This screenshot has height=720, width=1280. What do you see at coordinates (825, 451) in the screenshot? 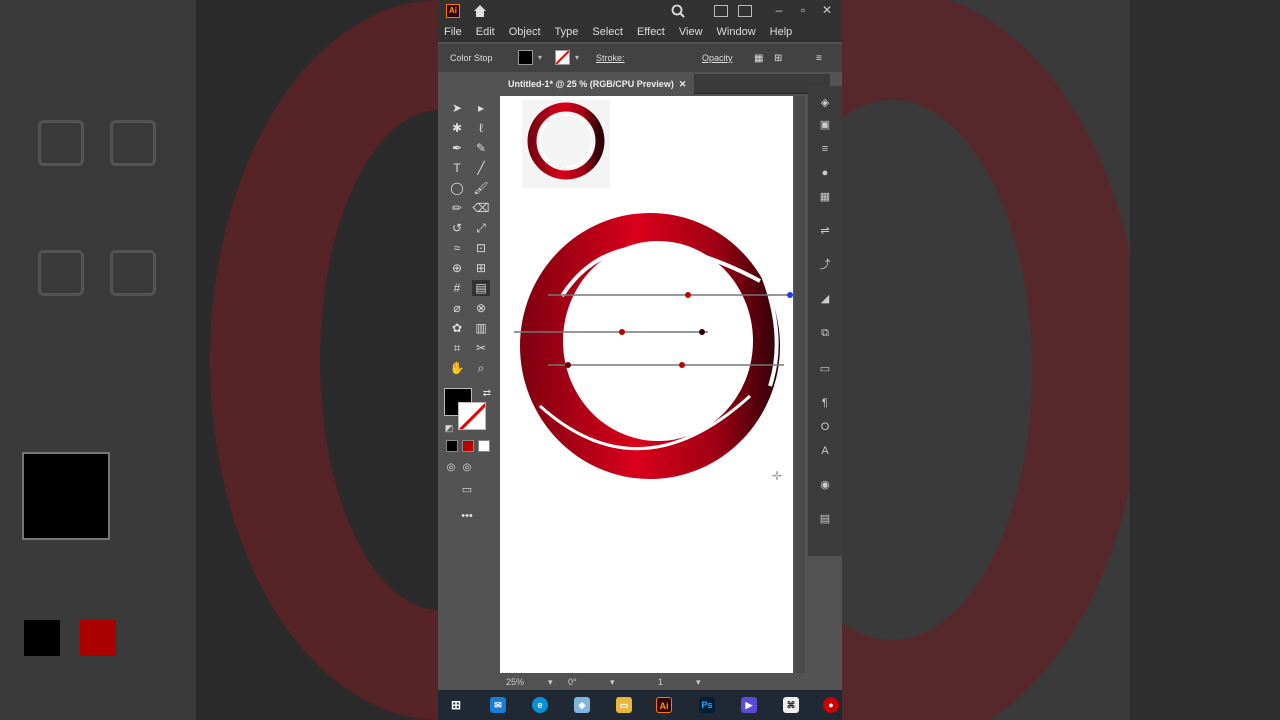
I see `character-icon: A` at bounding box center [825, 451].